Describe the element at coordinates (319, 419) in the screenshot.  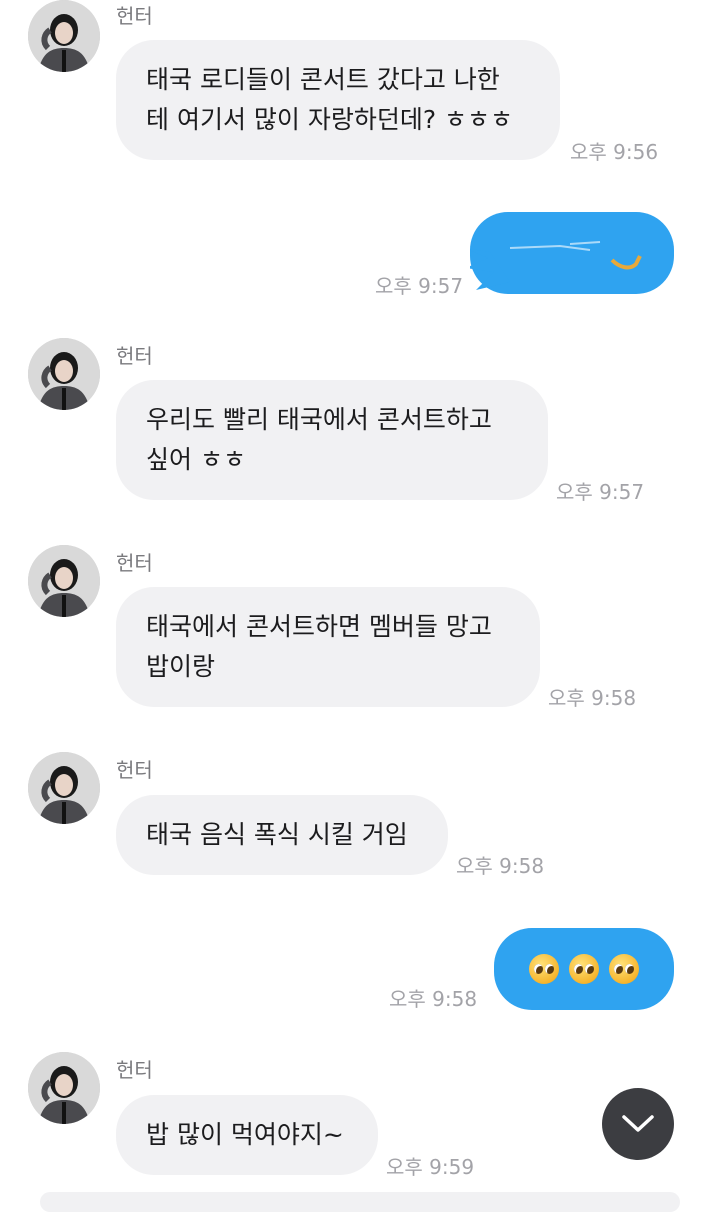
I see `message-text: 우리도 빨리 태국에서 콘서트하고` at that location.